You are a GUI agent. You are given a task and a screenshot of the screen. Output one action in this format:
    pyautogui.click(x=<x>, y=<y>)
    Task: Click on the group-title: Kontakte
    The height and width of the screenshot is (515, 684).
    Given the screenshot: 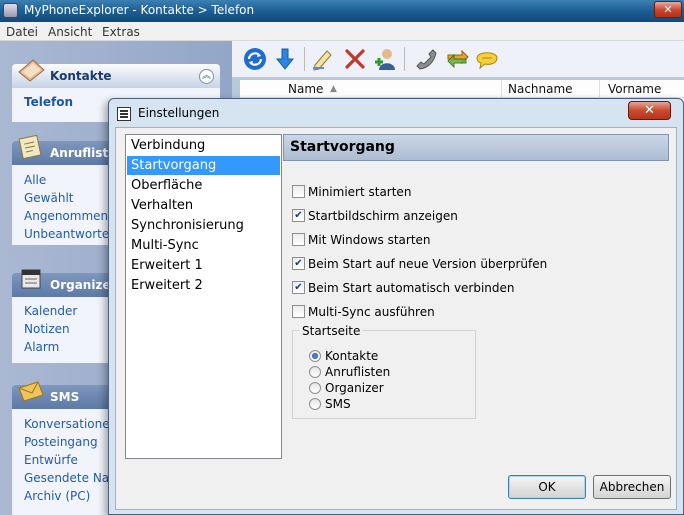 What is the action you would take?
    pyautogui.click(x=81, y=76)
    